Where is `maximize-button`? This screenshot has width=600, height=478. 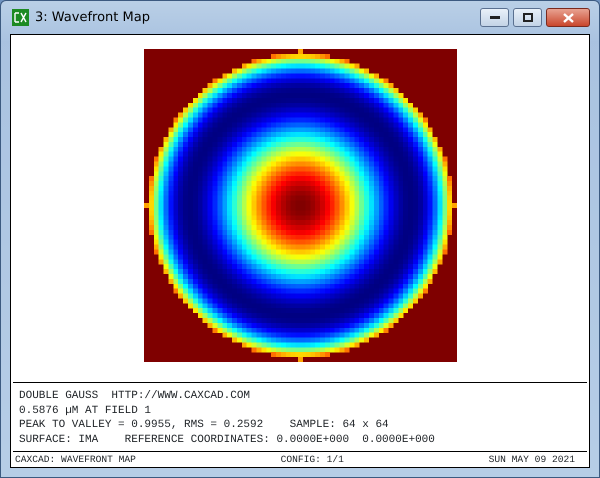
maximize-button is located at coordinates (527, 17).